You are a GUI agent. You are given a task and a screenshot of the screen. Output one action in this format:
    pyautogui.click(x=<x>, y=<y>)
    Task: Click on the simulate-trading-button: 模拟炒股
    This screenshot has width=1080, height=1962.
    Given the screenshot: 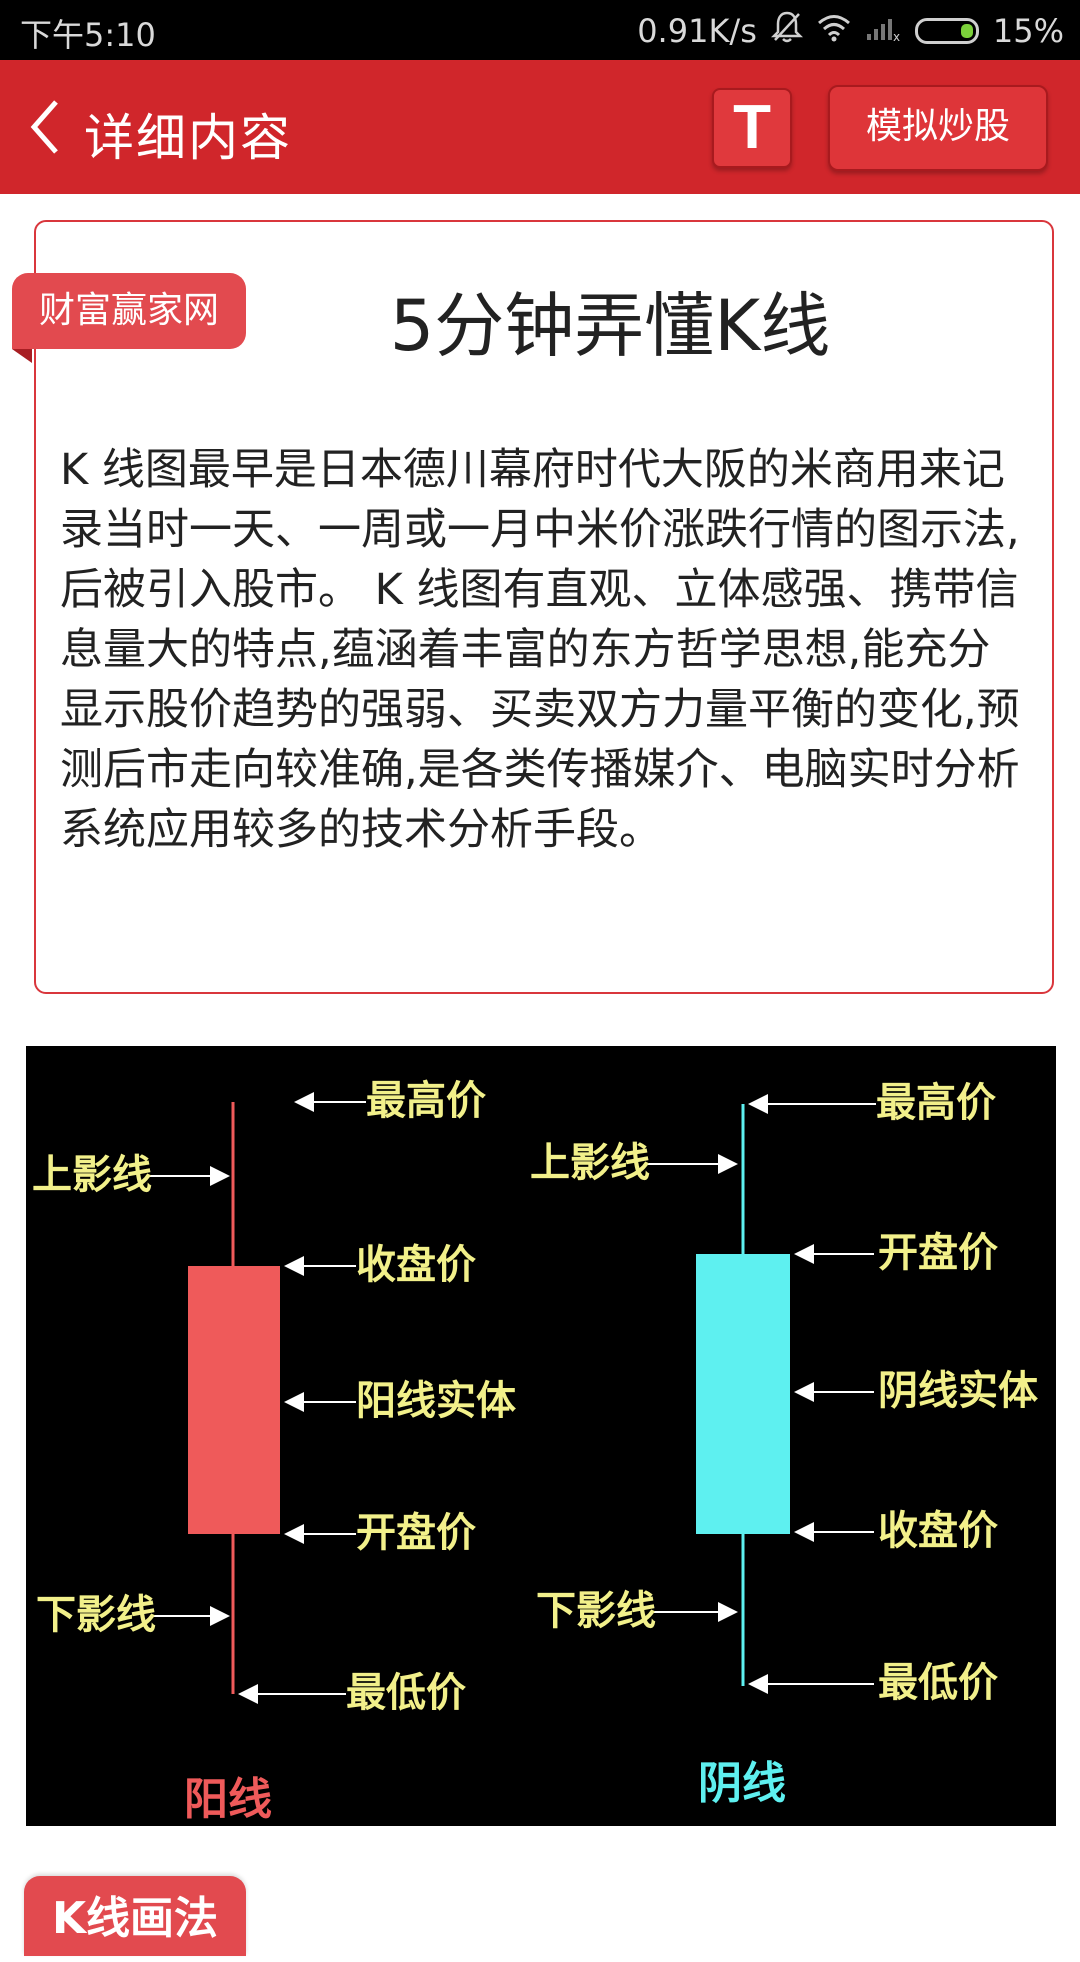 What is the action you would take?
    pyautogui.click(x=938, y=128)
    